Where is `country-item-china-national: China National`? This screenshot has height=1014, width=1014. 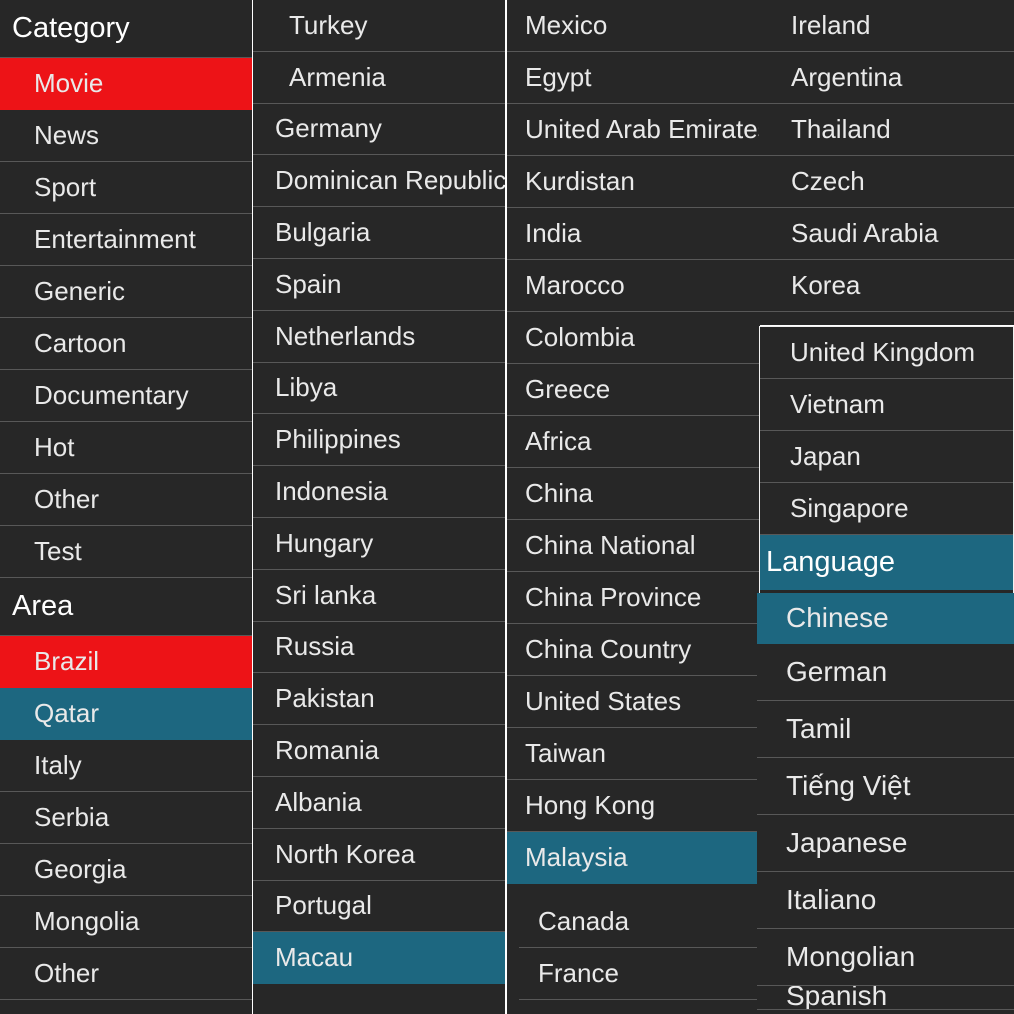
country-item-china-national: China National is located at coordinates (633, 546).